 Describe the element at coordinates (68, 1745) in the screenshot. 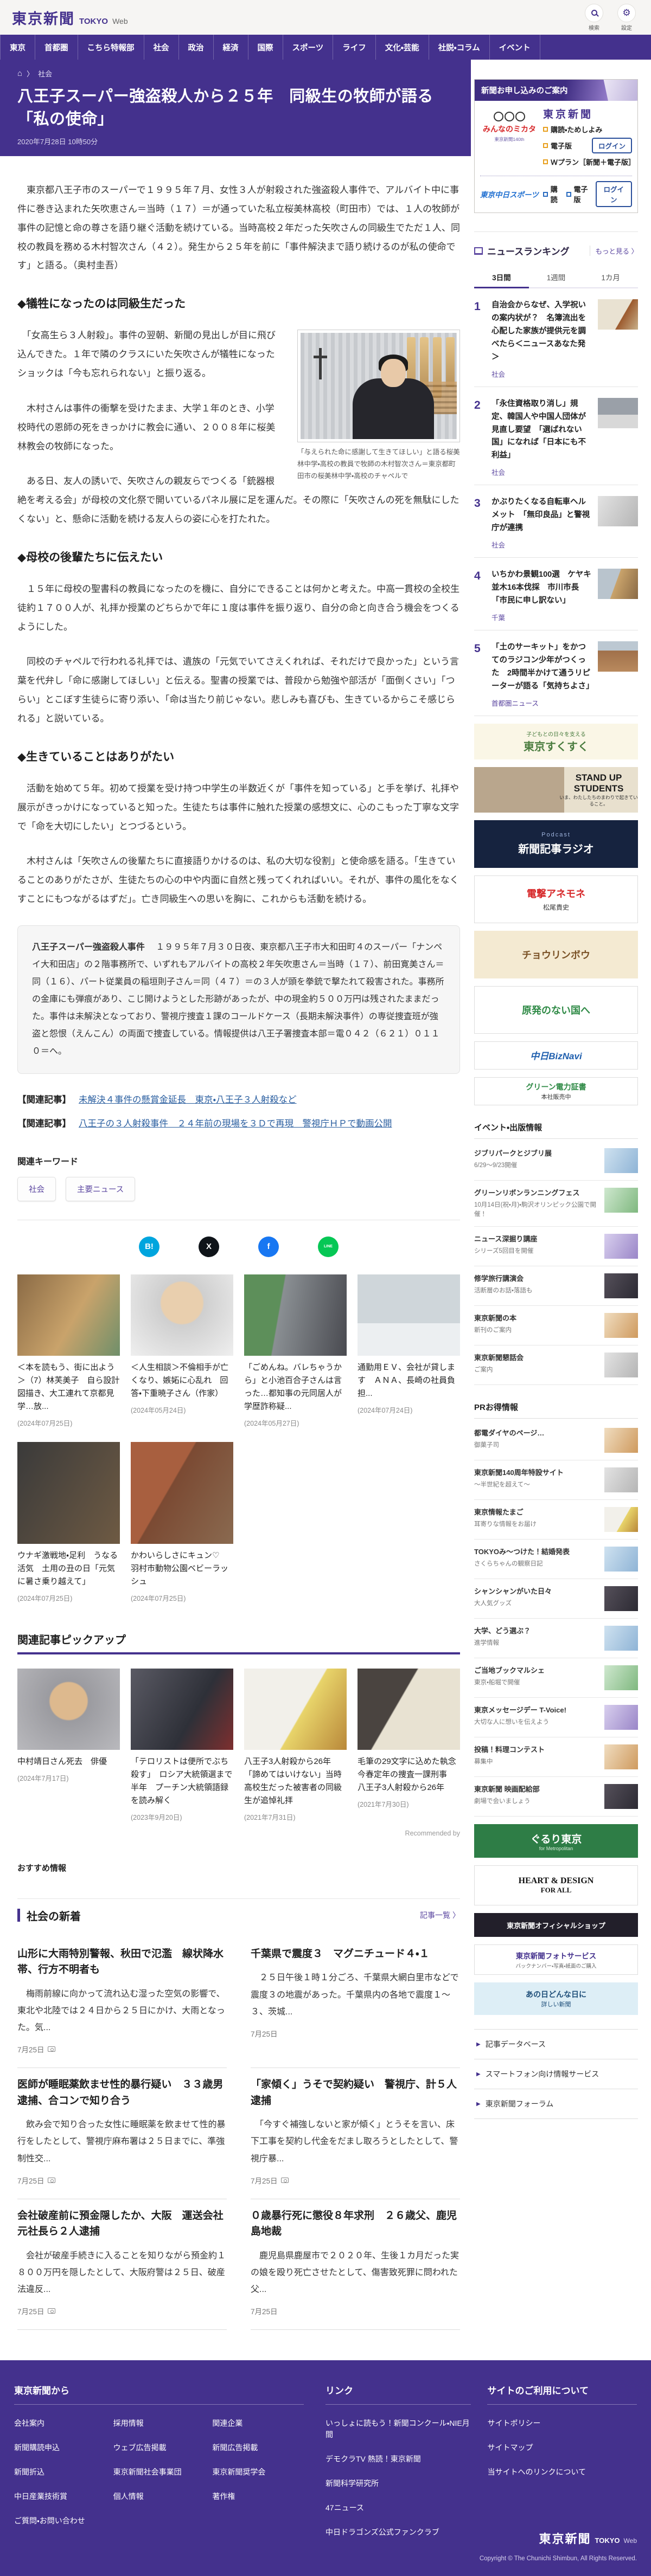

I see `pickup-card: 中村靖日さん死去 俳優 (2024年7月17日)` at that location.